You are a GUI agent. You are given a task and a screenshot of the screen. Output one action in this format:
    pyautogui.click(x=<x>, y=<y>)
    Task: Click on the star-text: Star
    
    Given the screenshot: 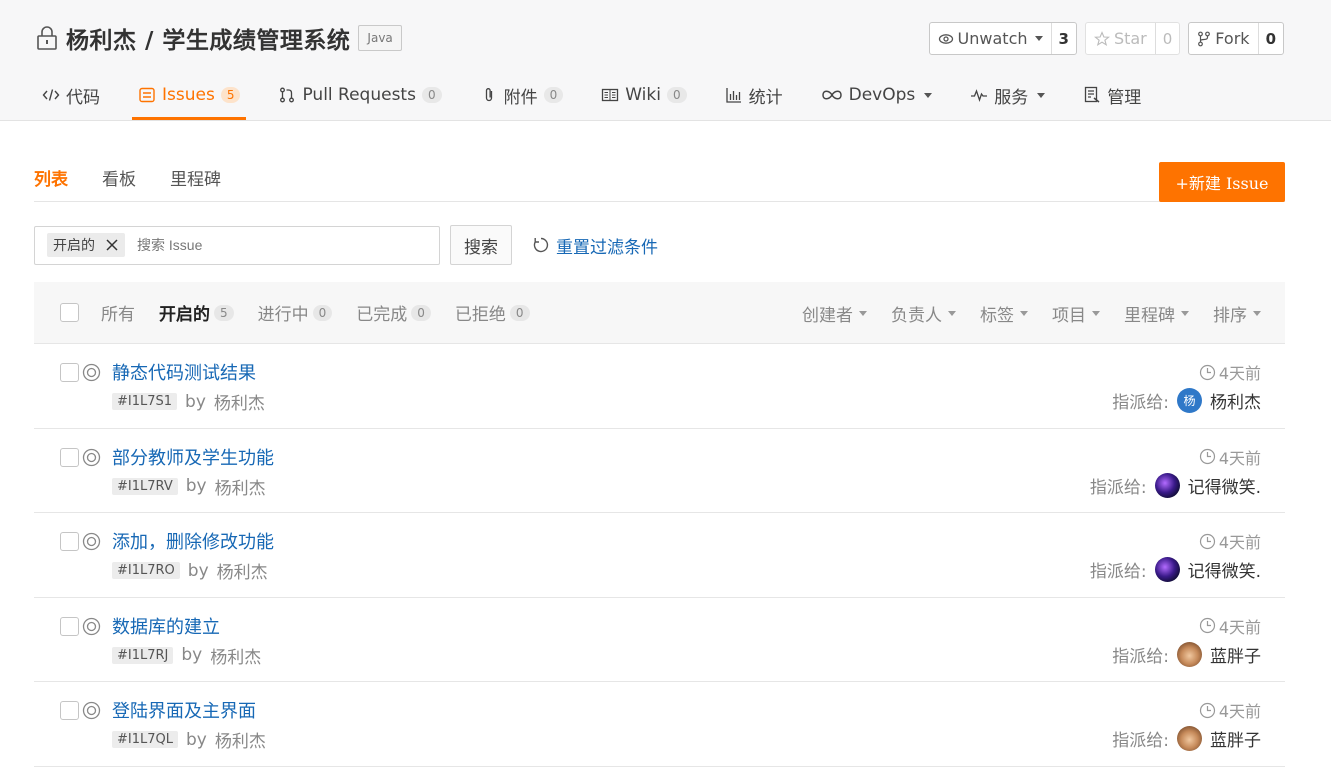 What is the action you would take?
    pyautogui.click(x=1130, y=38)
    